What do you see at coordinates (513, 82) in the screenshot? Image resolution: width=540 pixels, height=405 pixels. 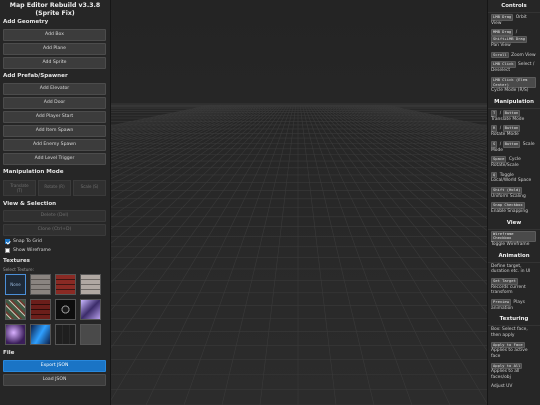 I see `key-lmb-click-center: LMB Click (Elem Center)` at bounding box center [513, 82].